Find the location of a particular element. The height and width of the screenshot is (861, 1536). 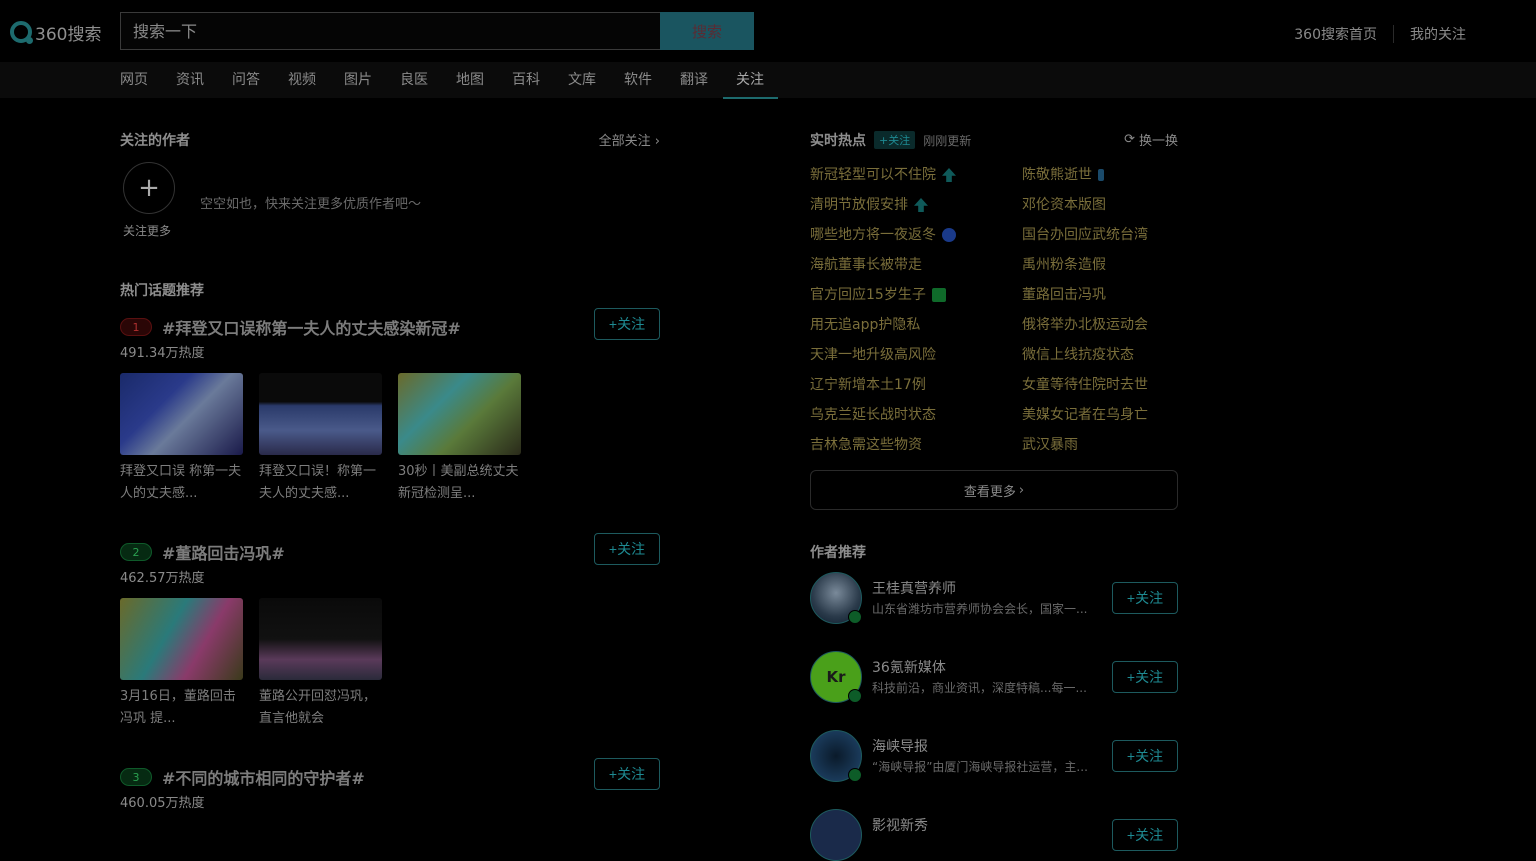

hot-item-text: 官方回应15岁生子 is located at coordinates (868, 295).